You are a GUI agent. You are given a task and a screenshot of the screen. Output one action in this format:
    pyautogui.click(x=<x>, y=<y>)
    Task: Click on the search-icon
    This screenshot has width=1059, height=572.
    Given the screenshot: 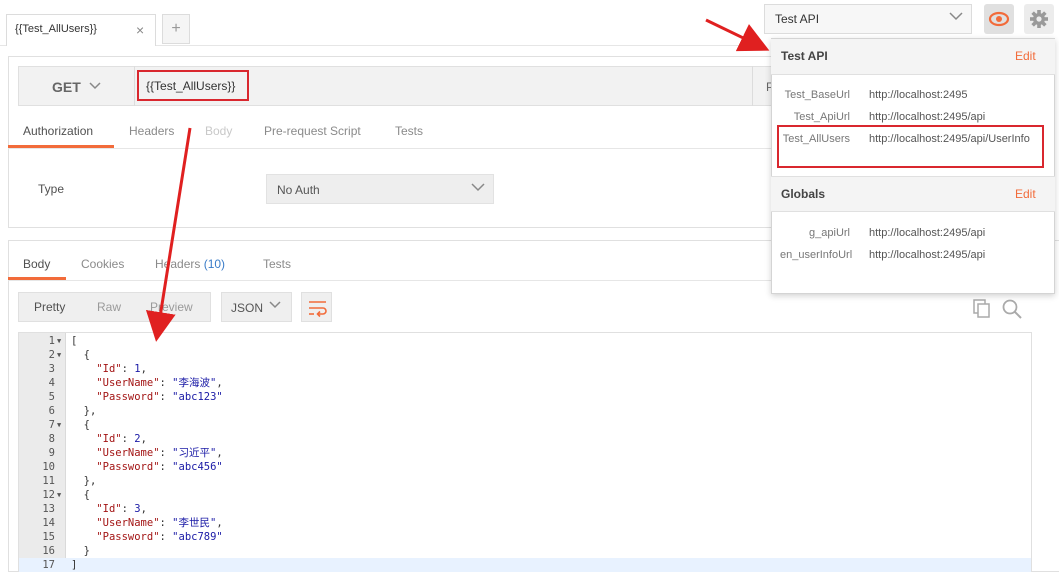 What is the action you would take?
    pyautogui.click(x=1012, y=309)
    